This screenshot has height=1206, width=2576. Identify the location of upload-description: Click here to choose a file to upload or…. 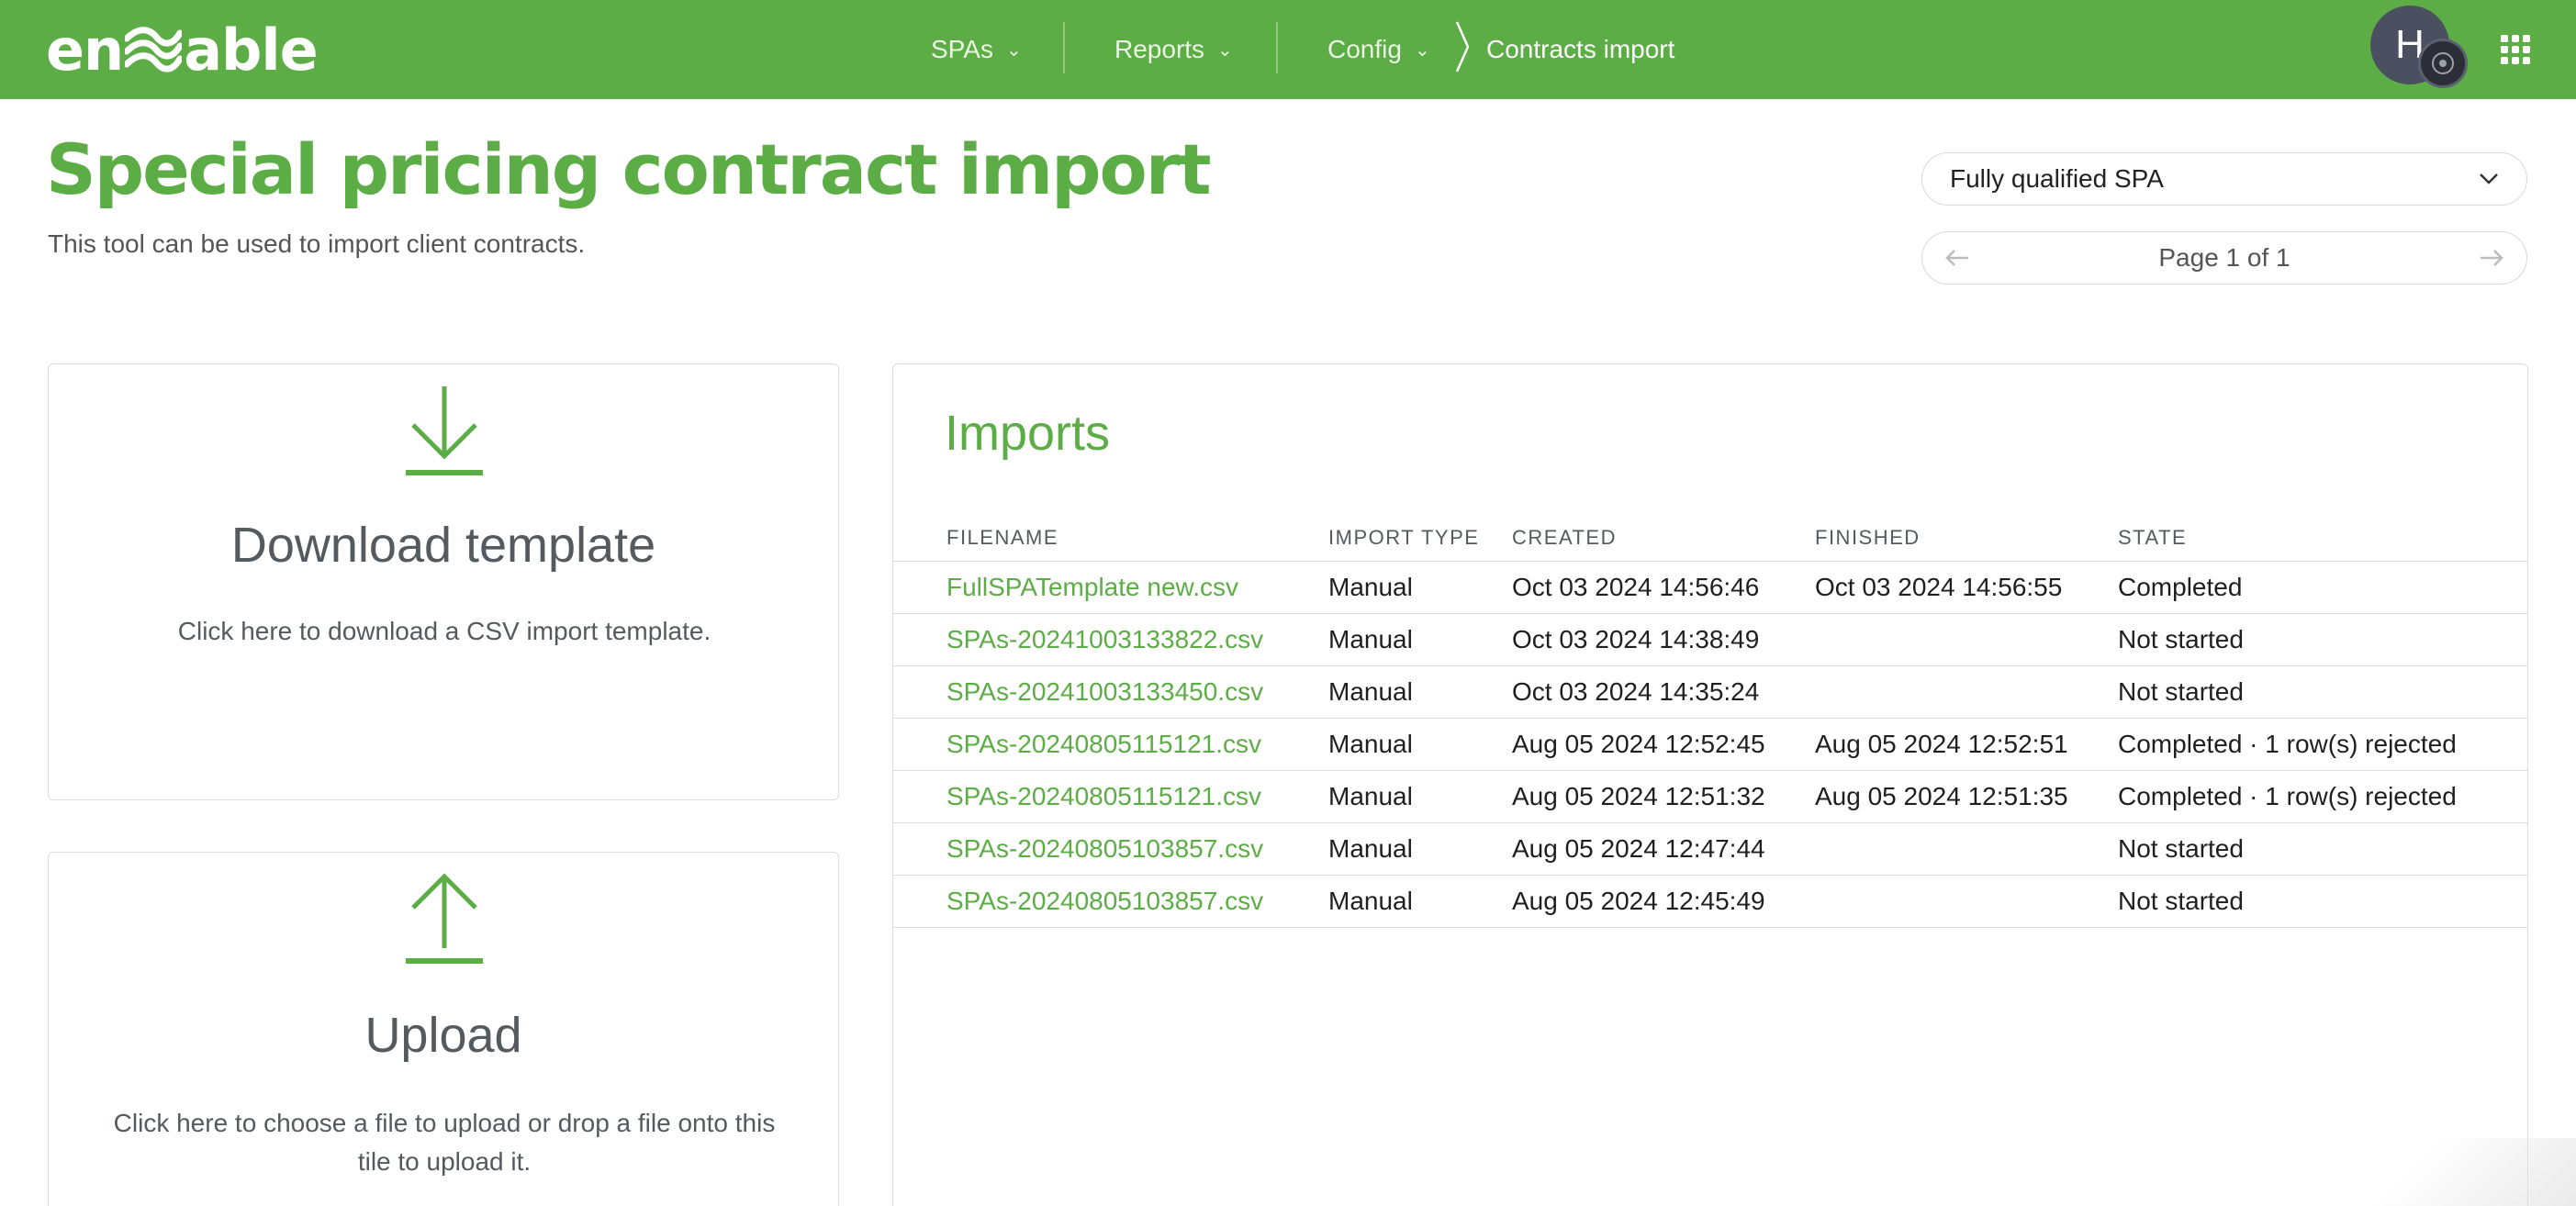
(444, 1142).